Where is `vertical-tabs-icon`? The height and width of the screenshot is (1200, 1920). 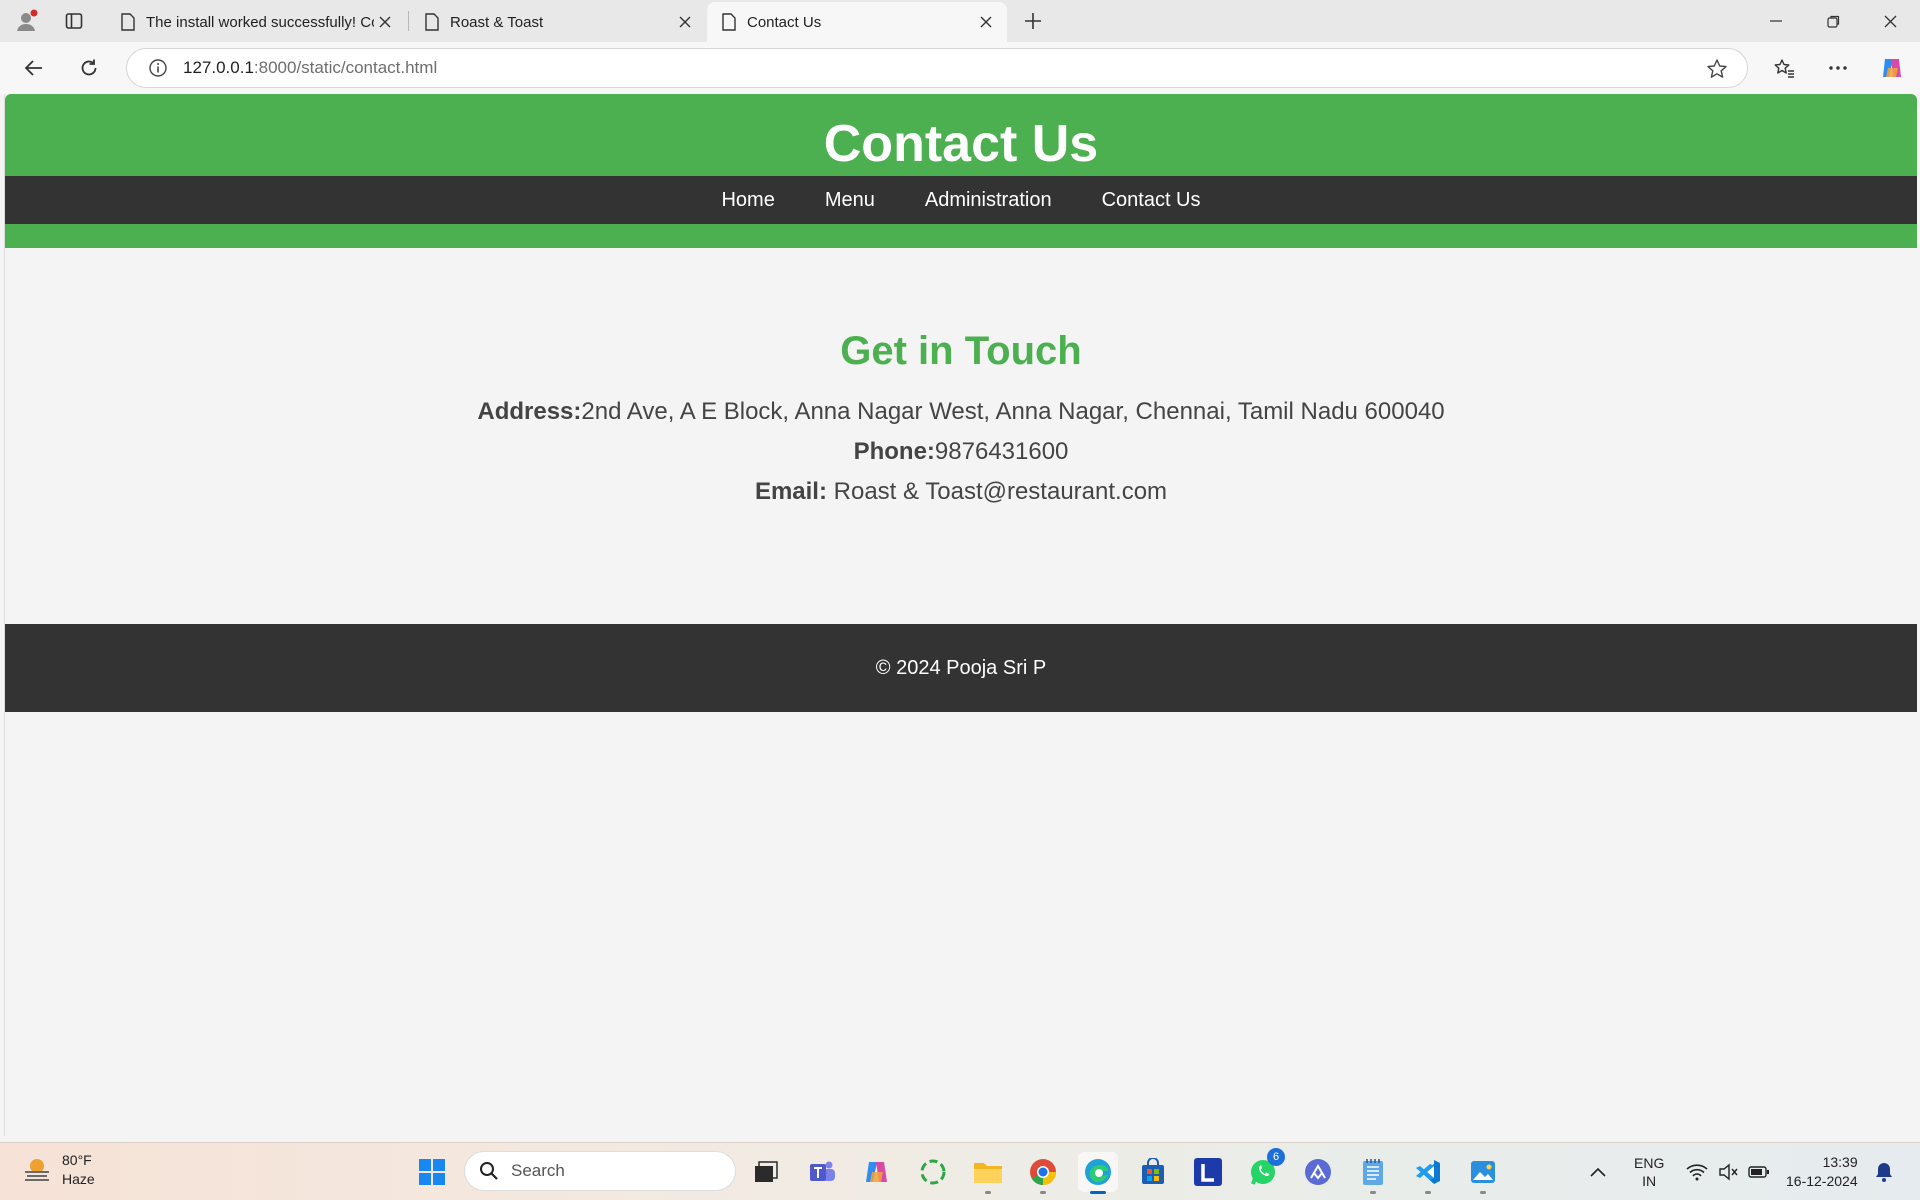
vertical-tabs-icon is located at coordinates (74, 21).